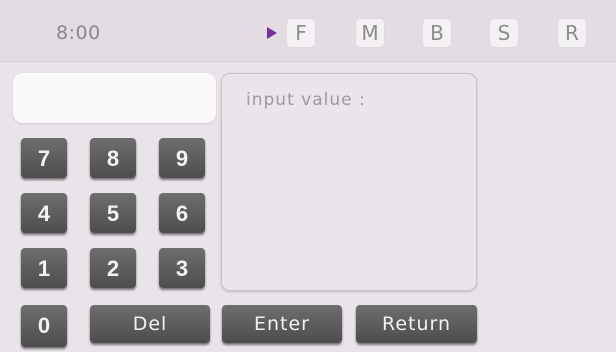 This screenshot has height=352, width=616. I want to click on key-9: 9, so click(182, 158).